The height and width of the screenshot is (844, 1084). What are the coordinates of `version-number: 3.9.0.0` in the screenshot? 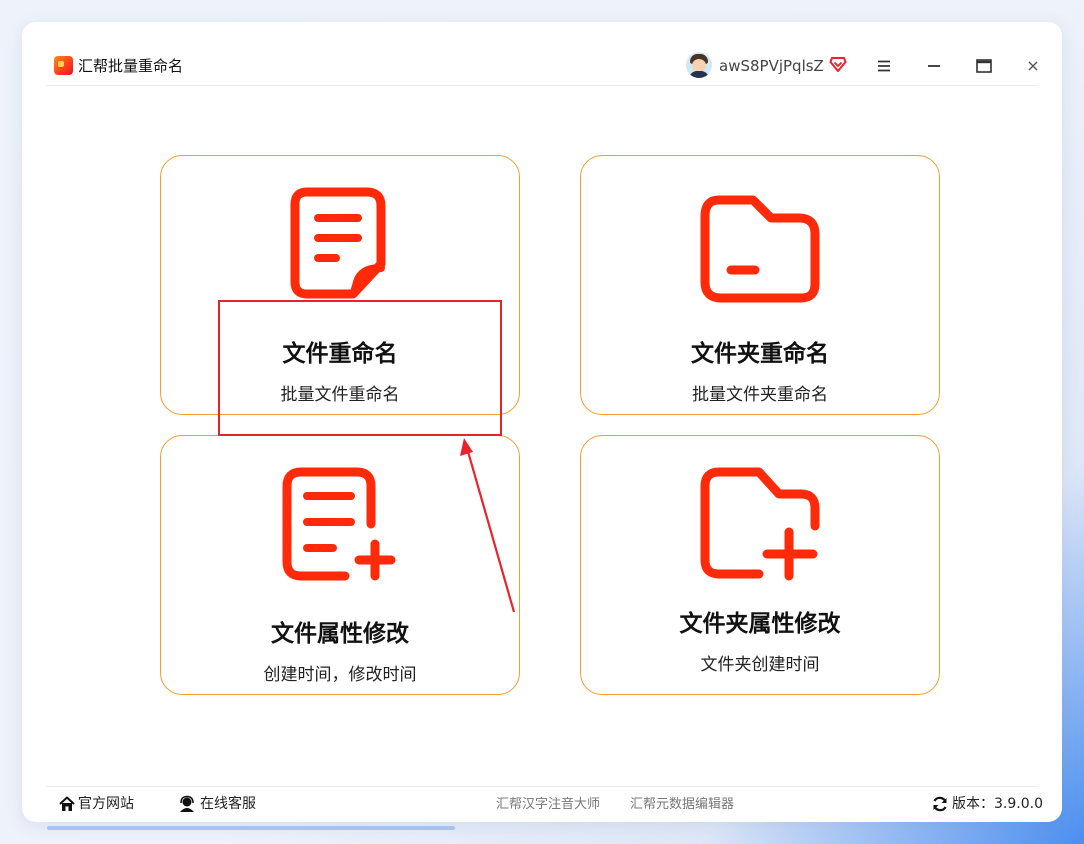 It's located at (1018, 804).